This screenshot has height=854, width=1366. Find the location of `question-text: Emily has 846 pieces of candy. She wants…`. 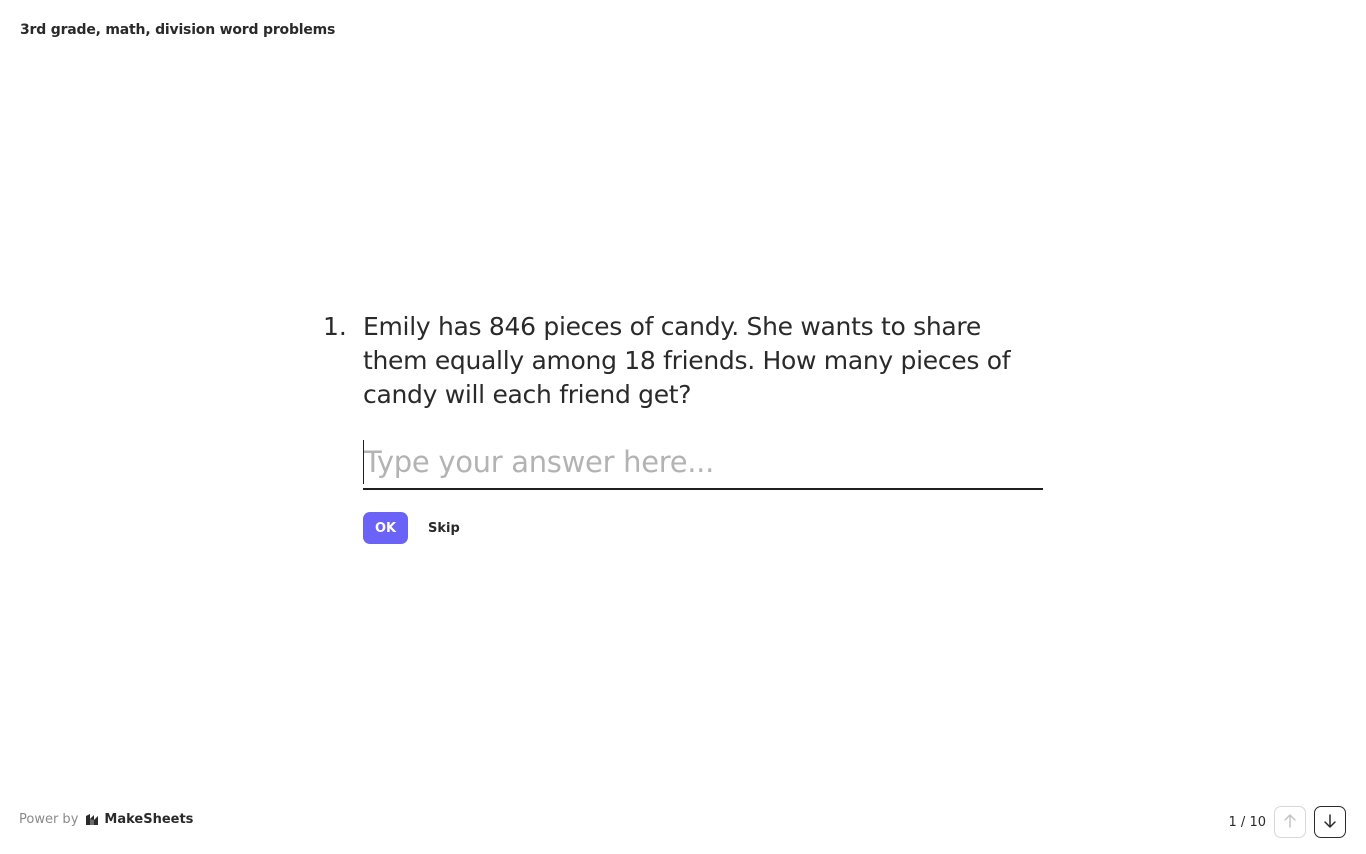

question-text: Emily has 846 pieces of candy. She wants… is located at coordinates (687, 360).